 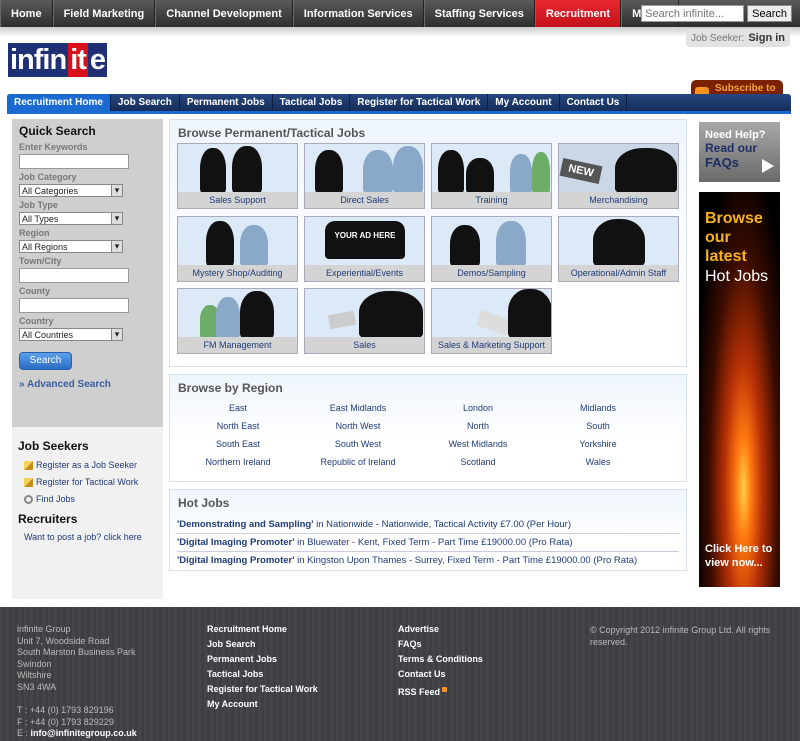 What do you see at coordinates (594, 102) in the screenshot?
I see `nav-contact-us: Contact Us` at bounding box center [594, 102].